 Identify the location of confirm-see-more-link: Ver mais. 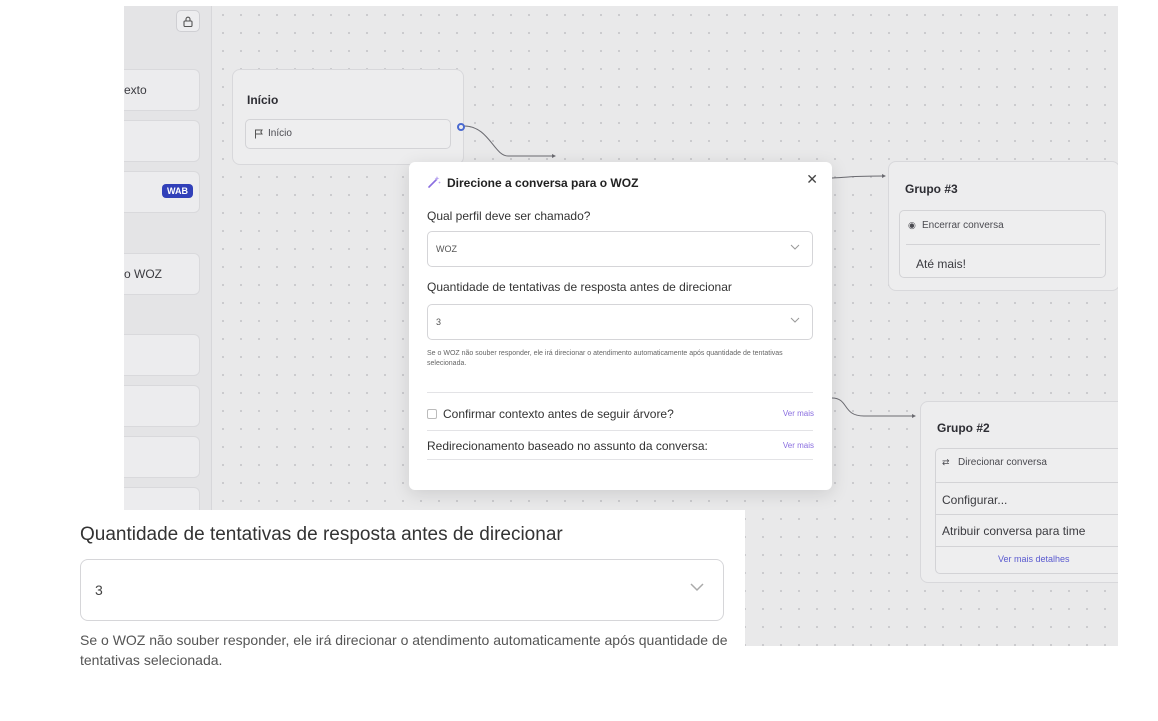
(798, 413).